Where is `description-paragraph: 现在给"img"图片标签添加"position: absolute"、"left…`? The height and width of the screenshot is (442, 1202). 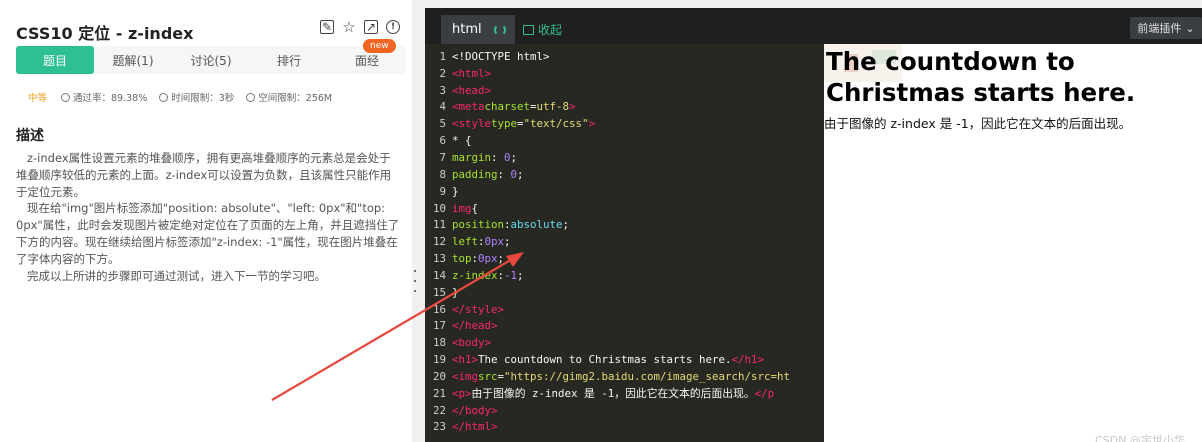 description-paragraph: 现在给"img"图片标签添加"position: absolute"、"left… is located at coordinates (208, 233).